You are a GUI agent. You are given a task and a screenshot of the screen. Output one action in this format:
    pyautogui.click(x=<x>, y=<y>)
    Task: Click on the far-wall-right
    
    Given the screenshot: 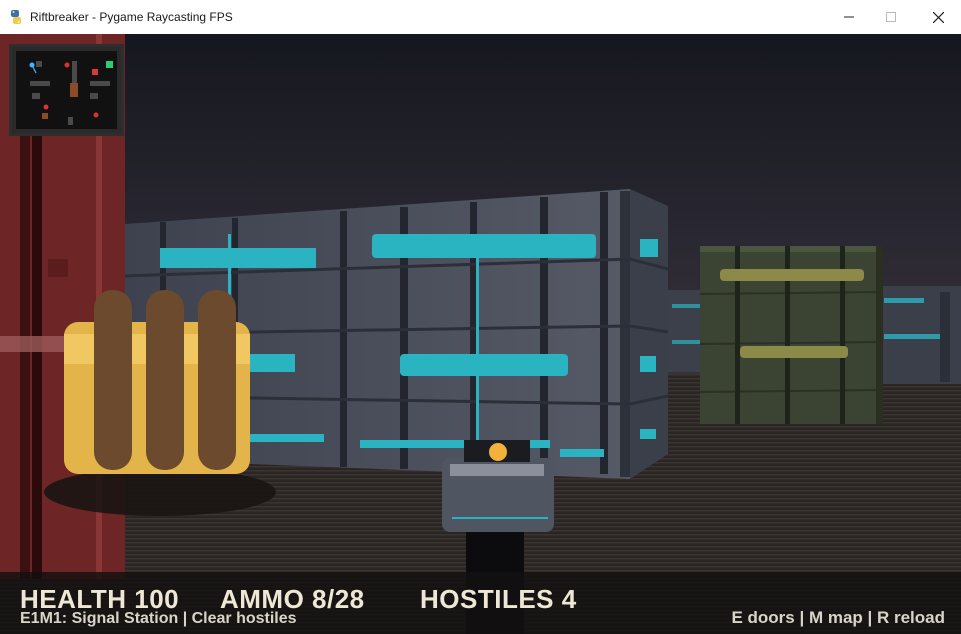 What is the action you would take?
    pyautogui.click(x=920, y=335)
    